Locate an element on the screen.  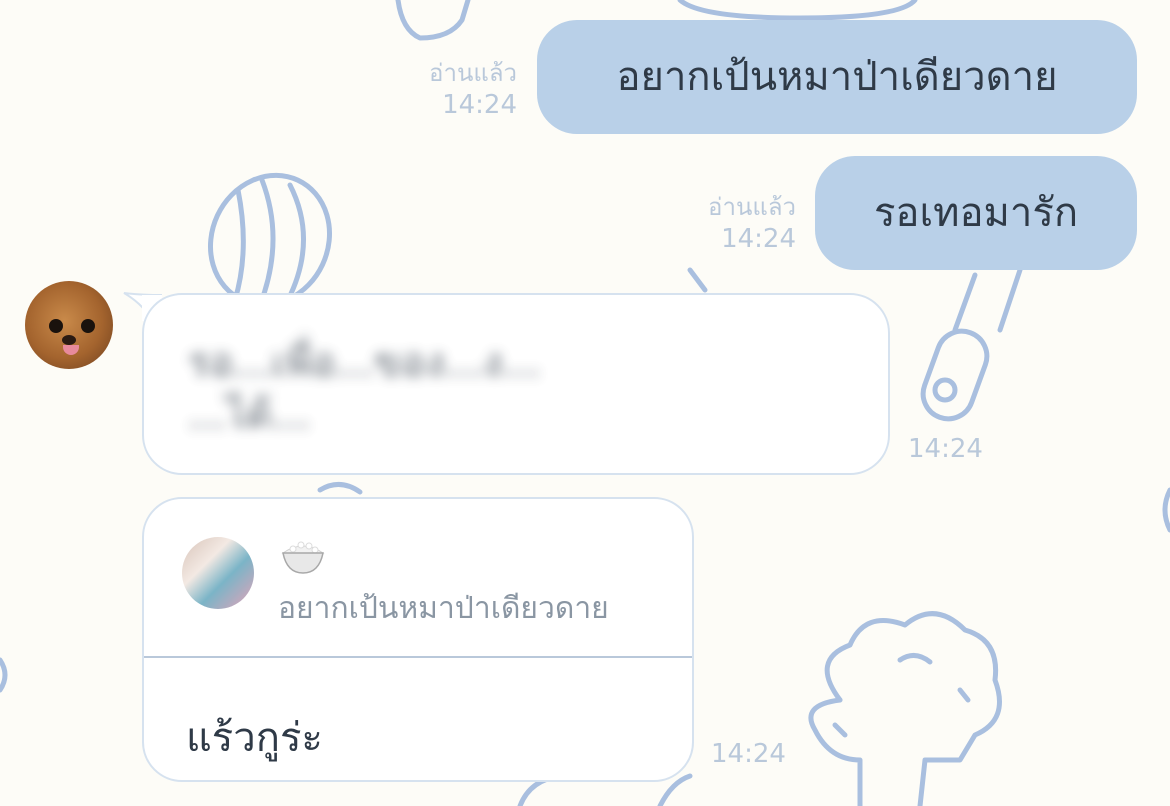
message-text: อยากเป้นหมาป่าเดียวดาย is located at coordinates (837, 77).